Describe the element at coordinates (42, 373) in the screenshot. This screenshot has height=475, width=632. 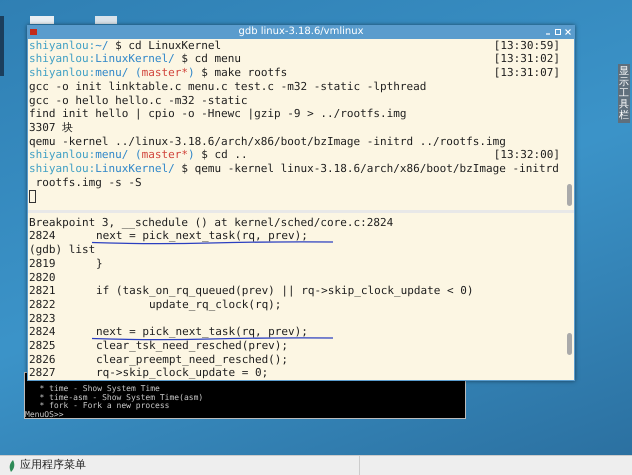
I see `line-number: 2827` at that location.